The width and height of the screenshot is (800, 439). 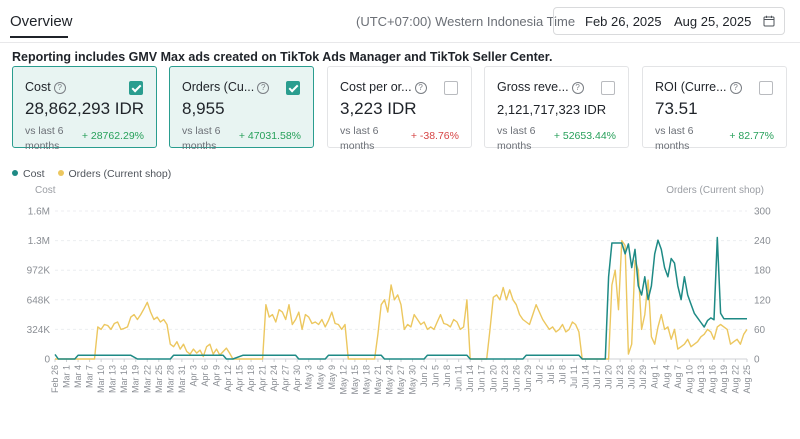 What do you see at coordinates (689, 379) in the screenshot?
I see `x-tick-label: Aug 10` at bounding box center [689, 379].